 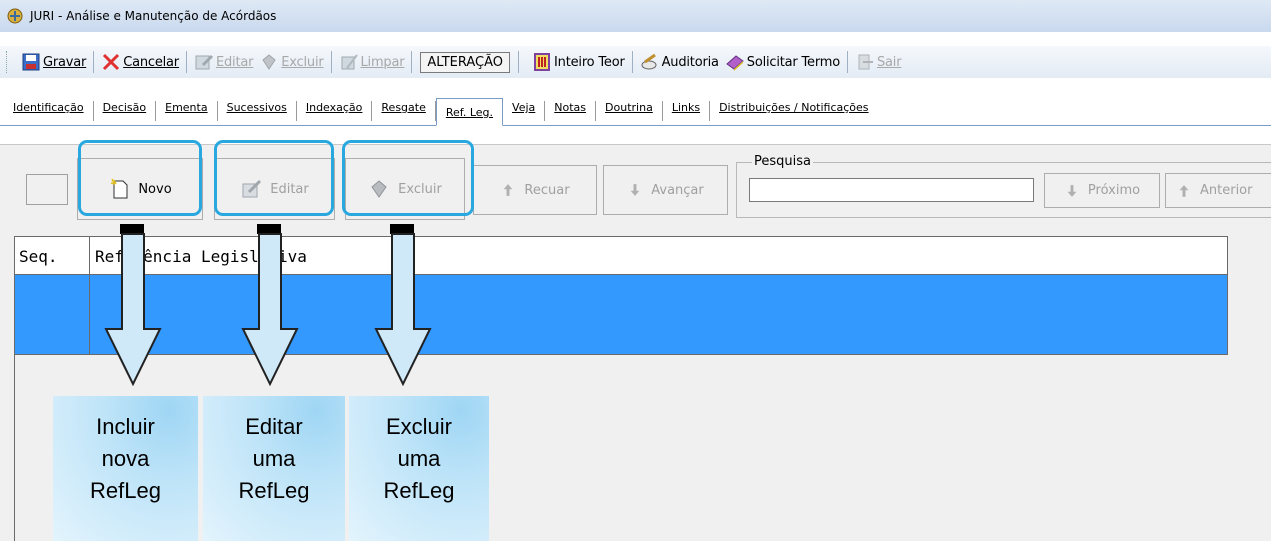 What do you see at coordinates (793, 62) in the screenshot?
I see `solicitar-termo-label: Solicitar Termo` at bounding box center [793, 62].